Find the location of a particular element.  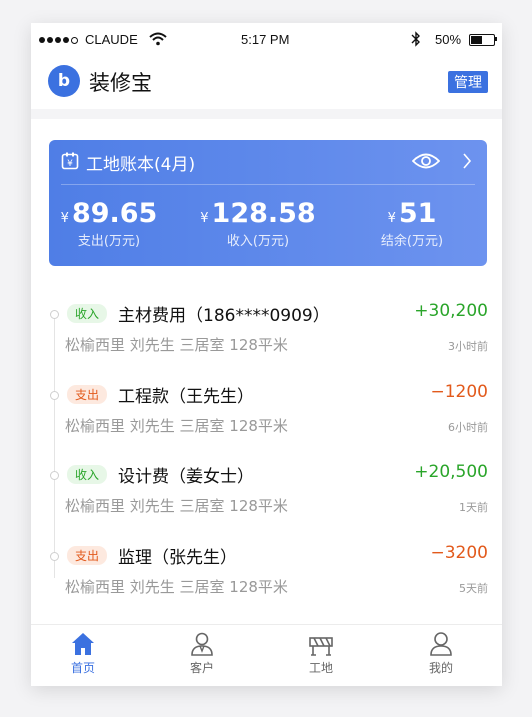

ledger-icon: ¥ is located at coordinates (70, 161).